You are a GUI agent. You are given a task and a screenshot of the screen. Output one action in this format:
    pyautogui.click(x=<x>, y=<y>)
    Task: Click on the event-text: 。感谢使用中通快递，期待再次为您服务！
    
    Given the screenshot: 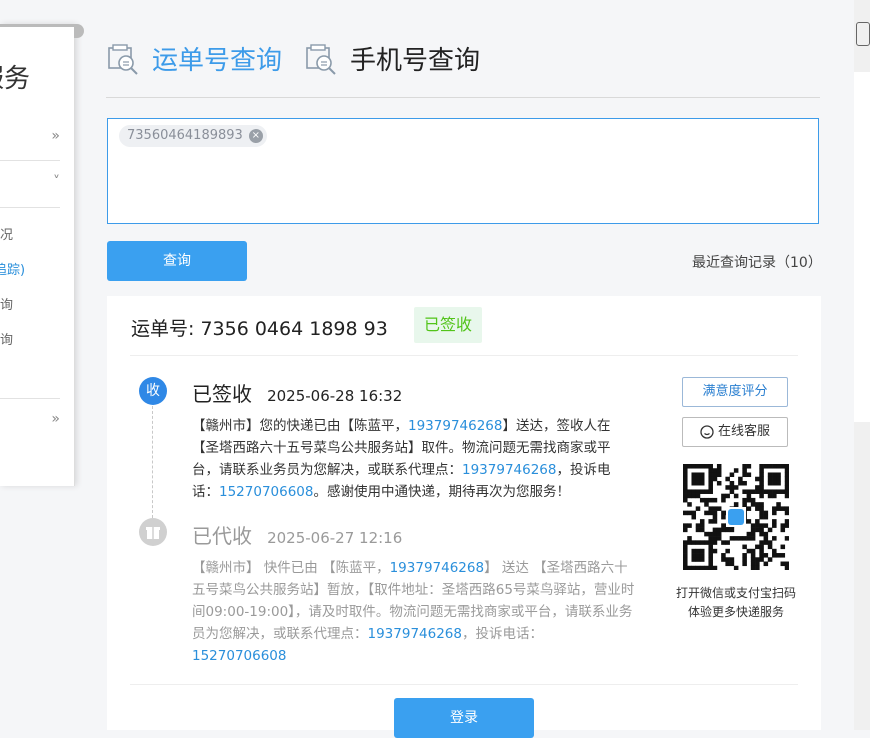 What is the action you would take?
    pyautogui.click(x=441, y=492)
    